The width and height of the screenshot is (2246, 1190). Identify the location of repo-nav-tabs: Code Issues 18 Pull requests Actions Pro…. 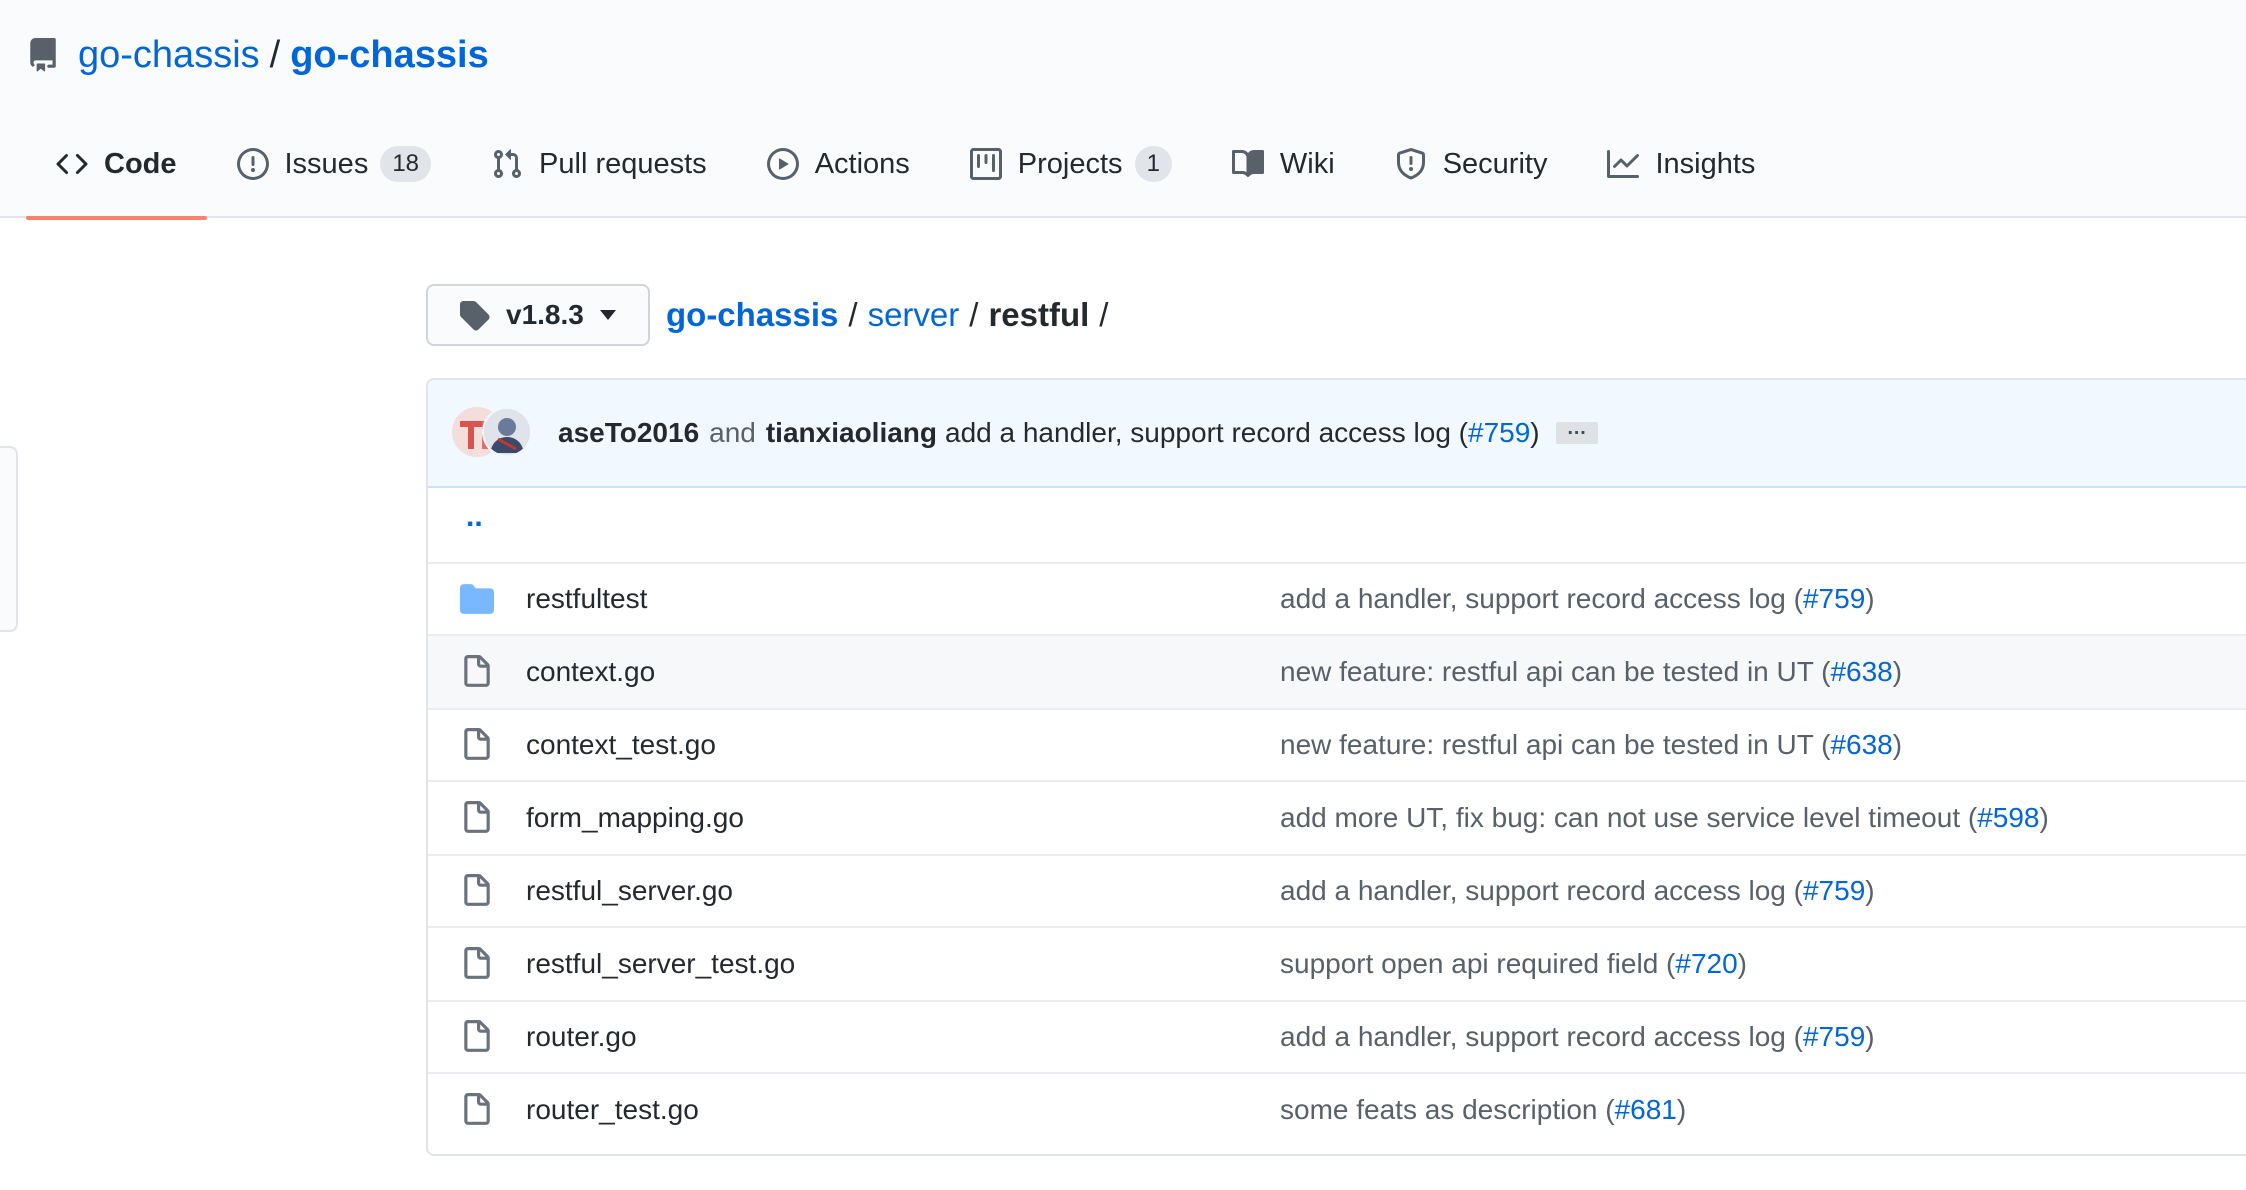
(905, 178).